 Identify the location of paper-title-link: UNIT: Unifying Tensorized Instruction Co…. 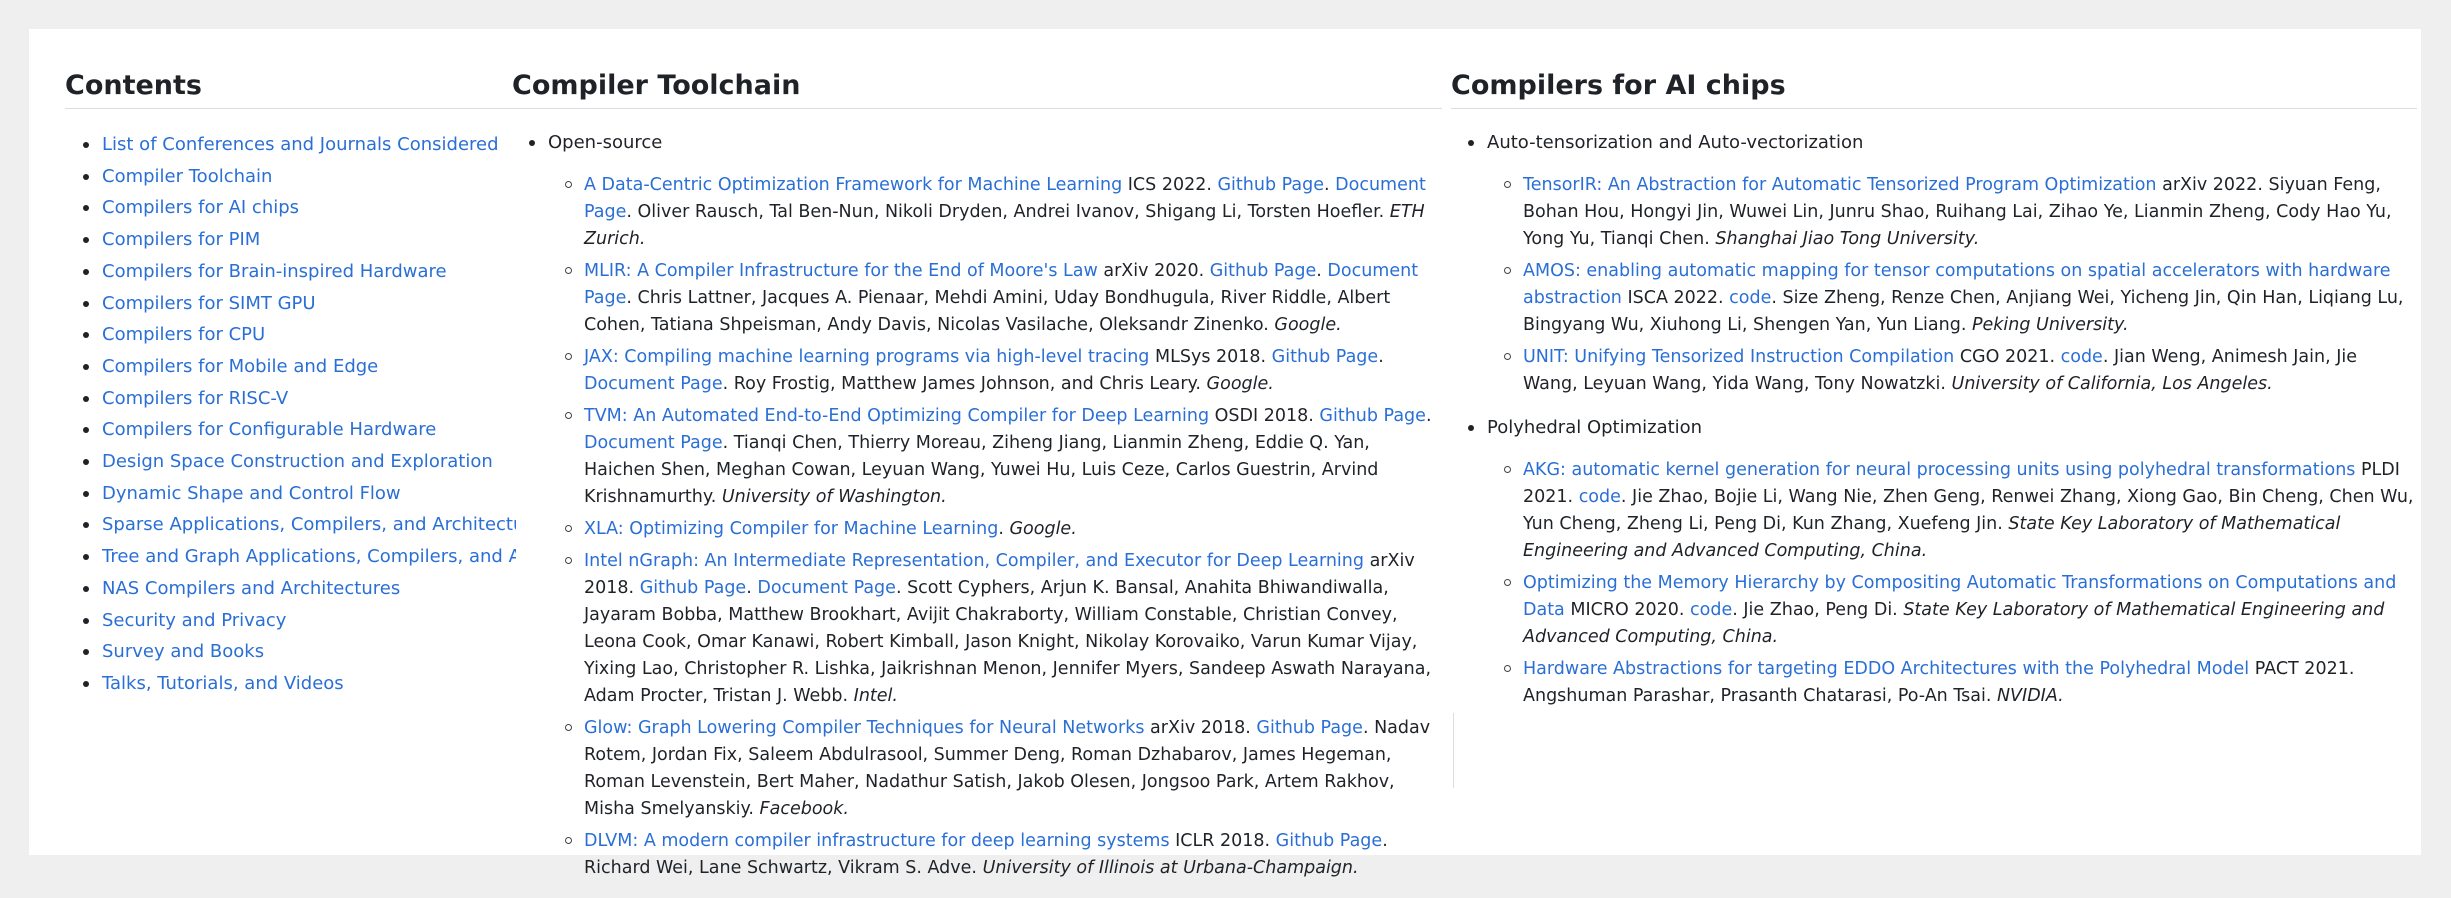
(1738, 357).